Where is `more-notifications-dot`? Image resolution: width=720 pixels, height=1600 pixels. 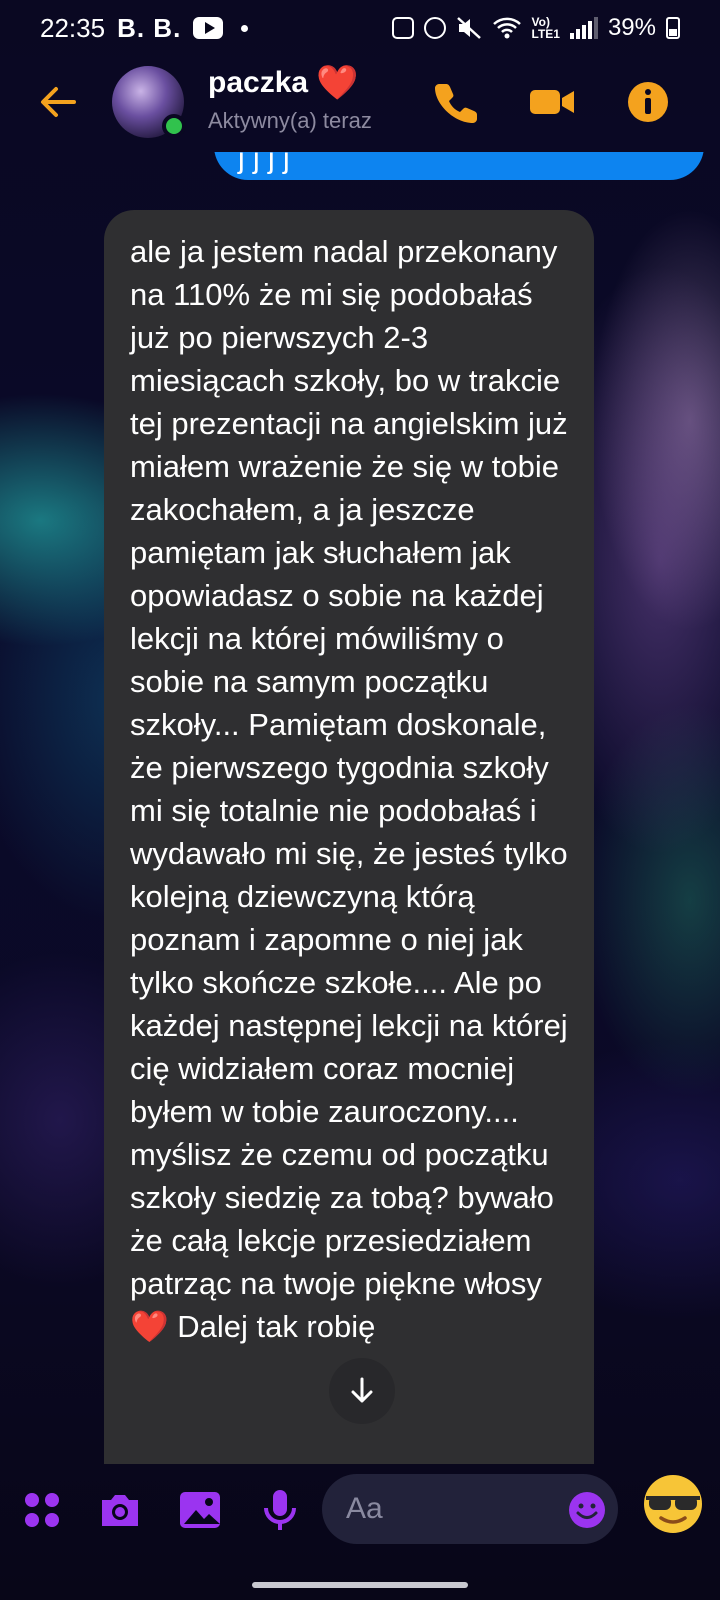
more-notifications-dot is located at coordinates (245, 28).